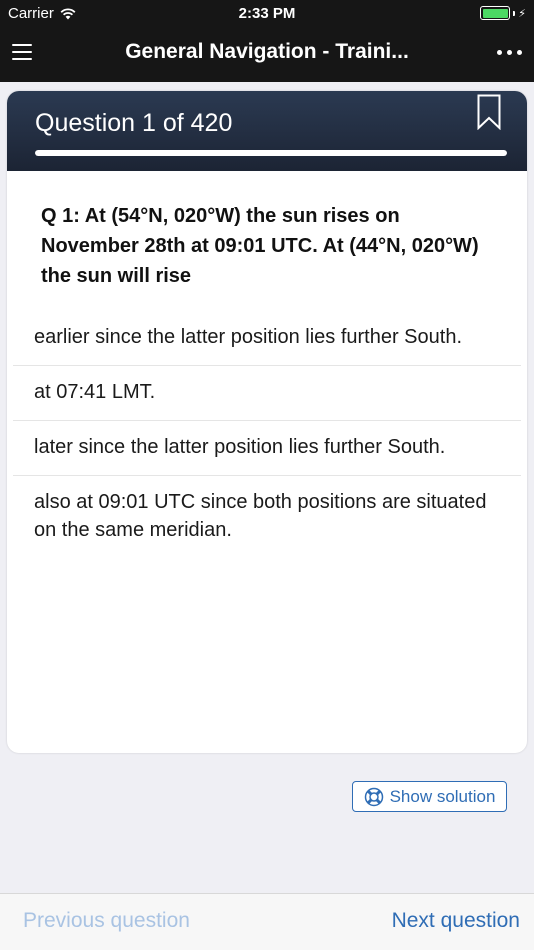 Image resolution: width=534 pixels, height=950 pixels. I want to click on bottom-toolbar: Previous question Next question, so click(267, 921).